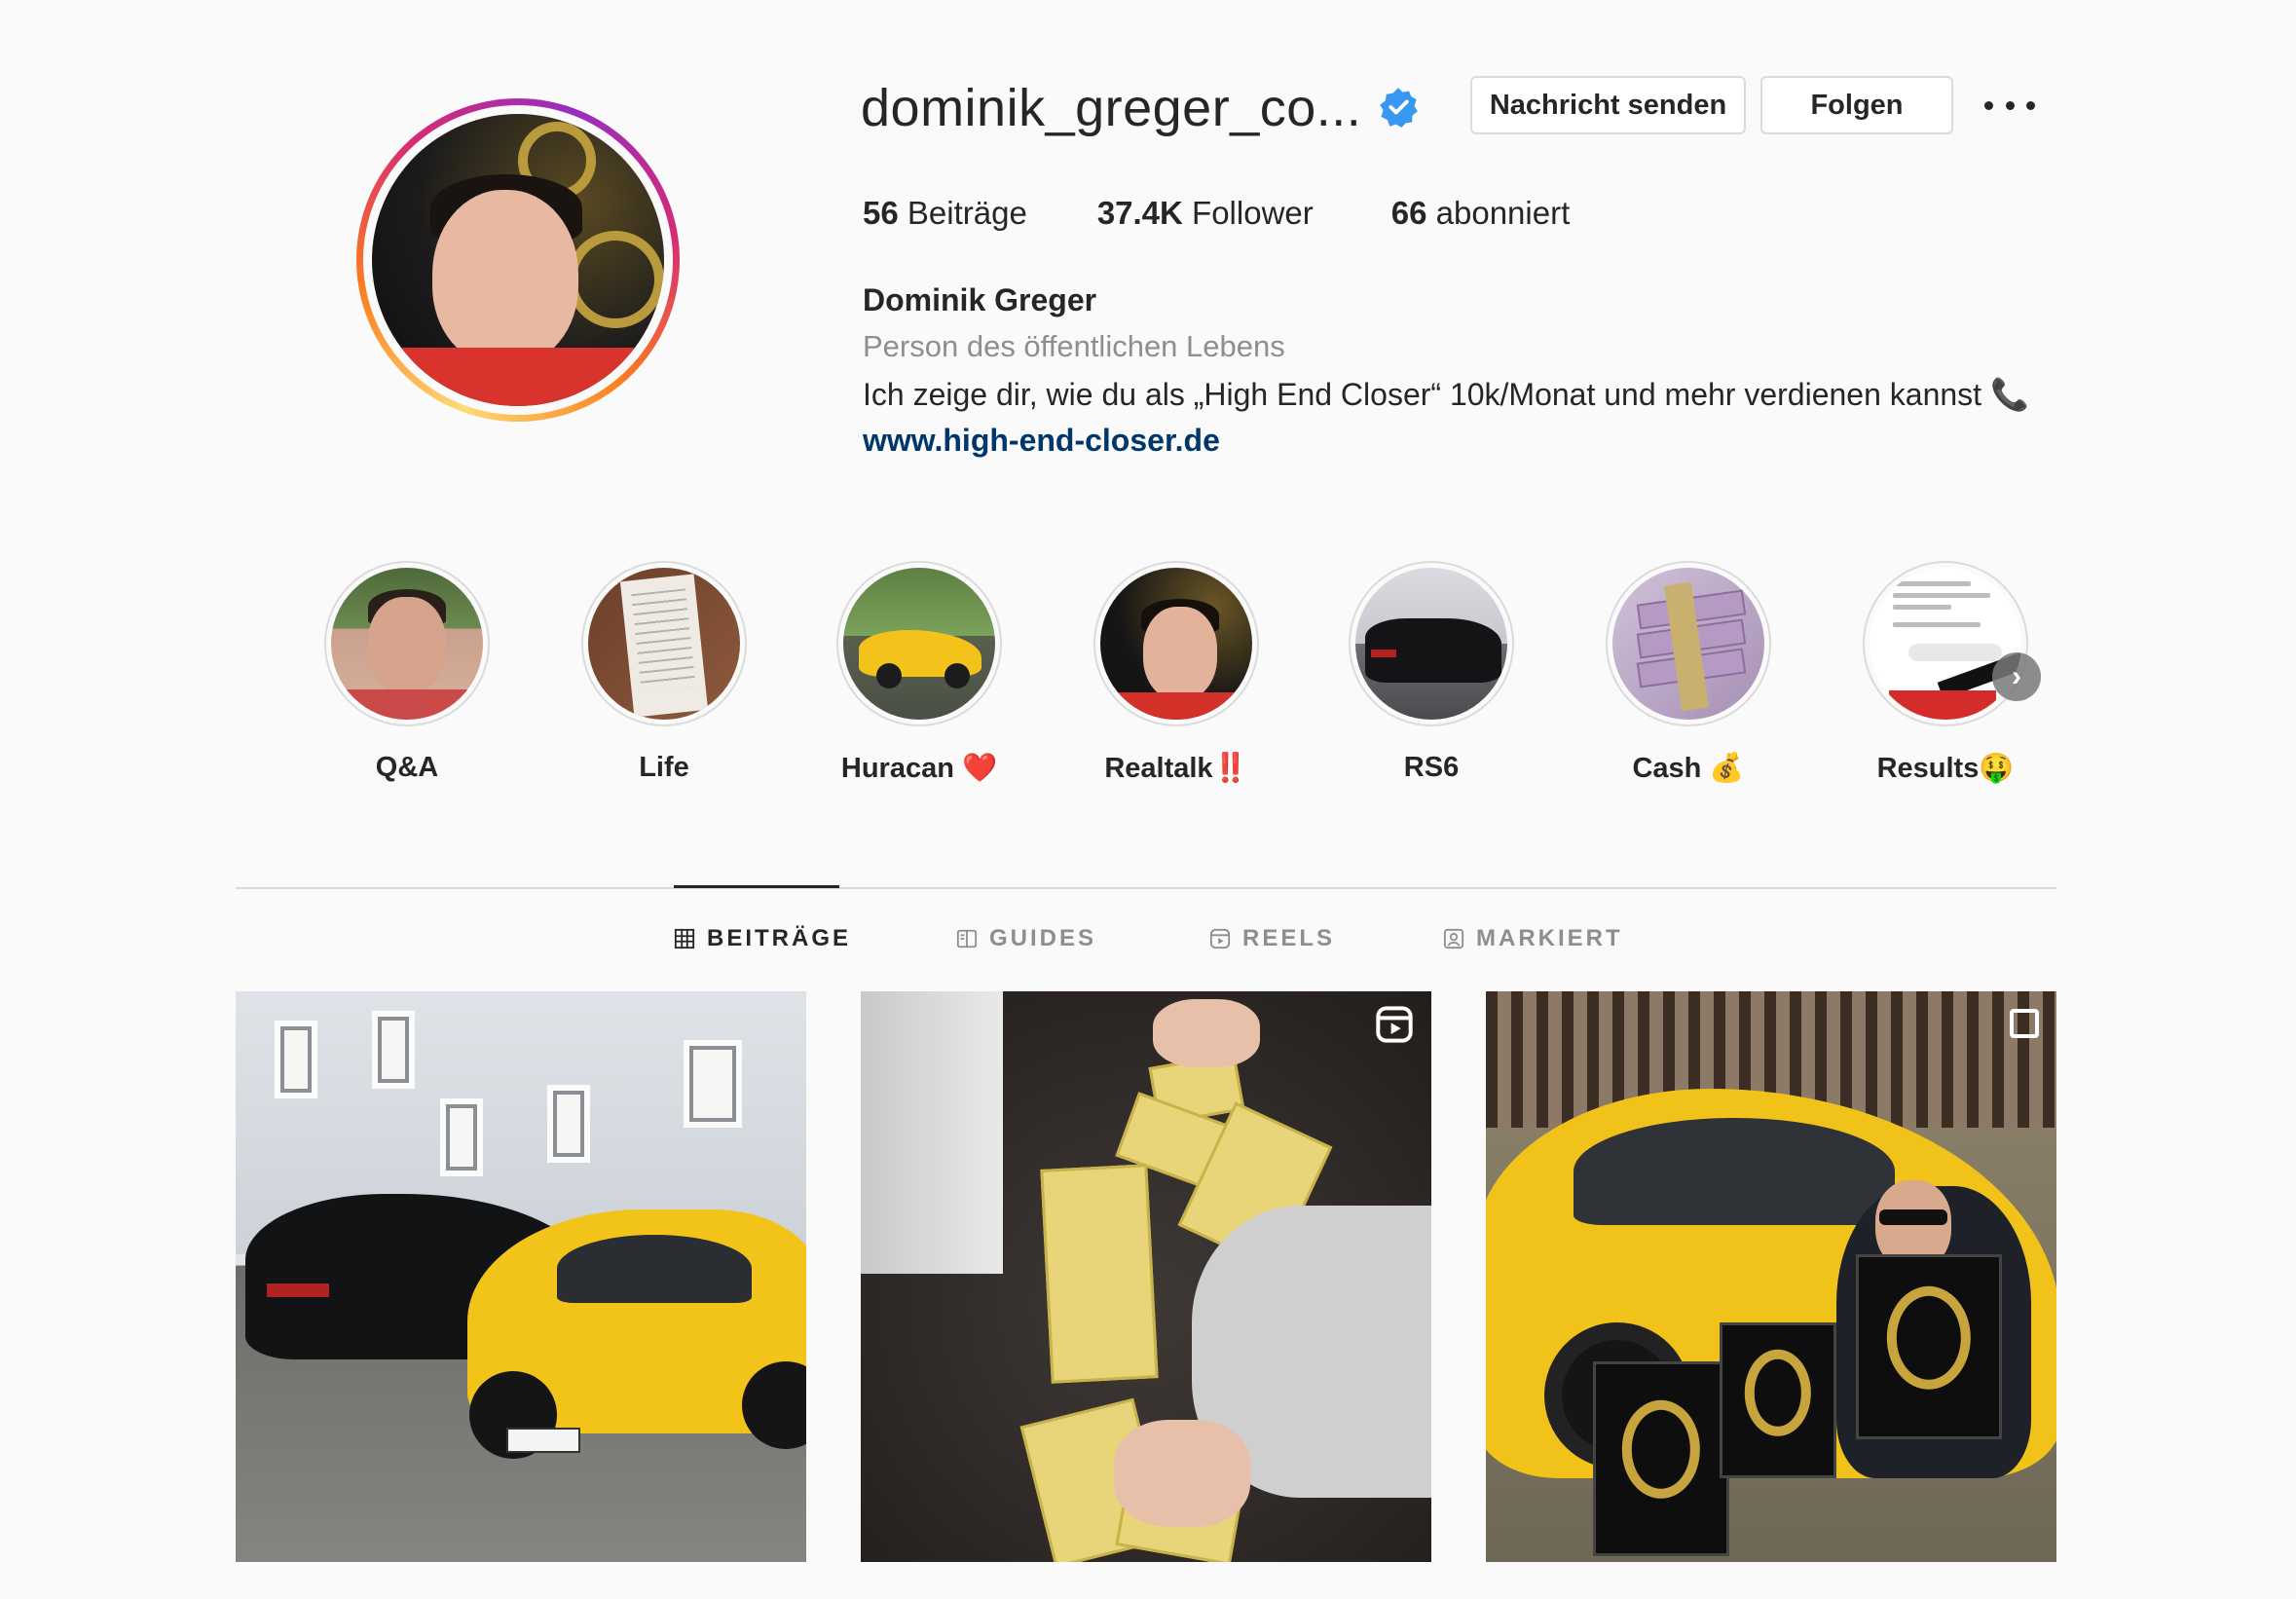 The width and height of the screenshot is (2296, 1599). Describe the element at coordinates (1453, 938) in the screenshot. I see `tagged-icon` at that location.